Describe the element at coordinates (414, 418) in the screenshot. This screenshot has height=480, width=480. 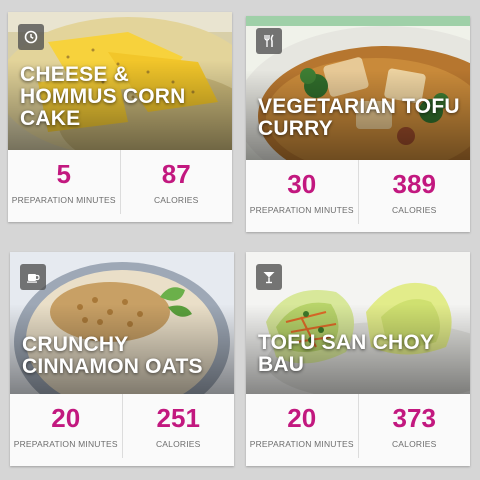
I see `calories-value: 373` at that location.